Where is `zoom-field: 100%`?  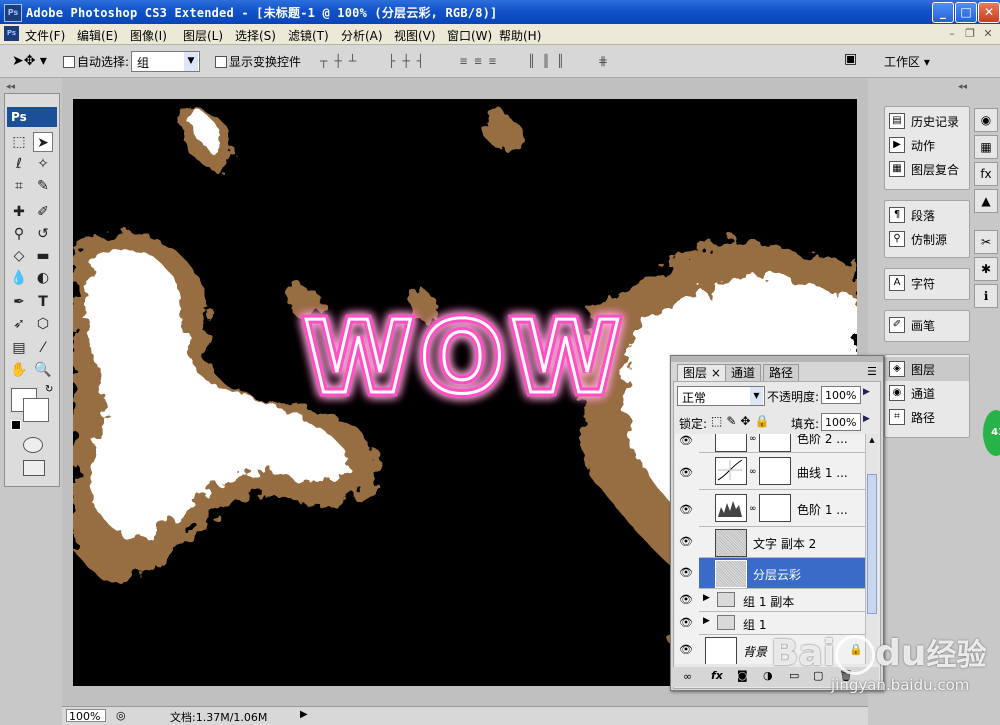 zoom-field: 100% is located at coordinates (86, 716).